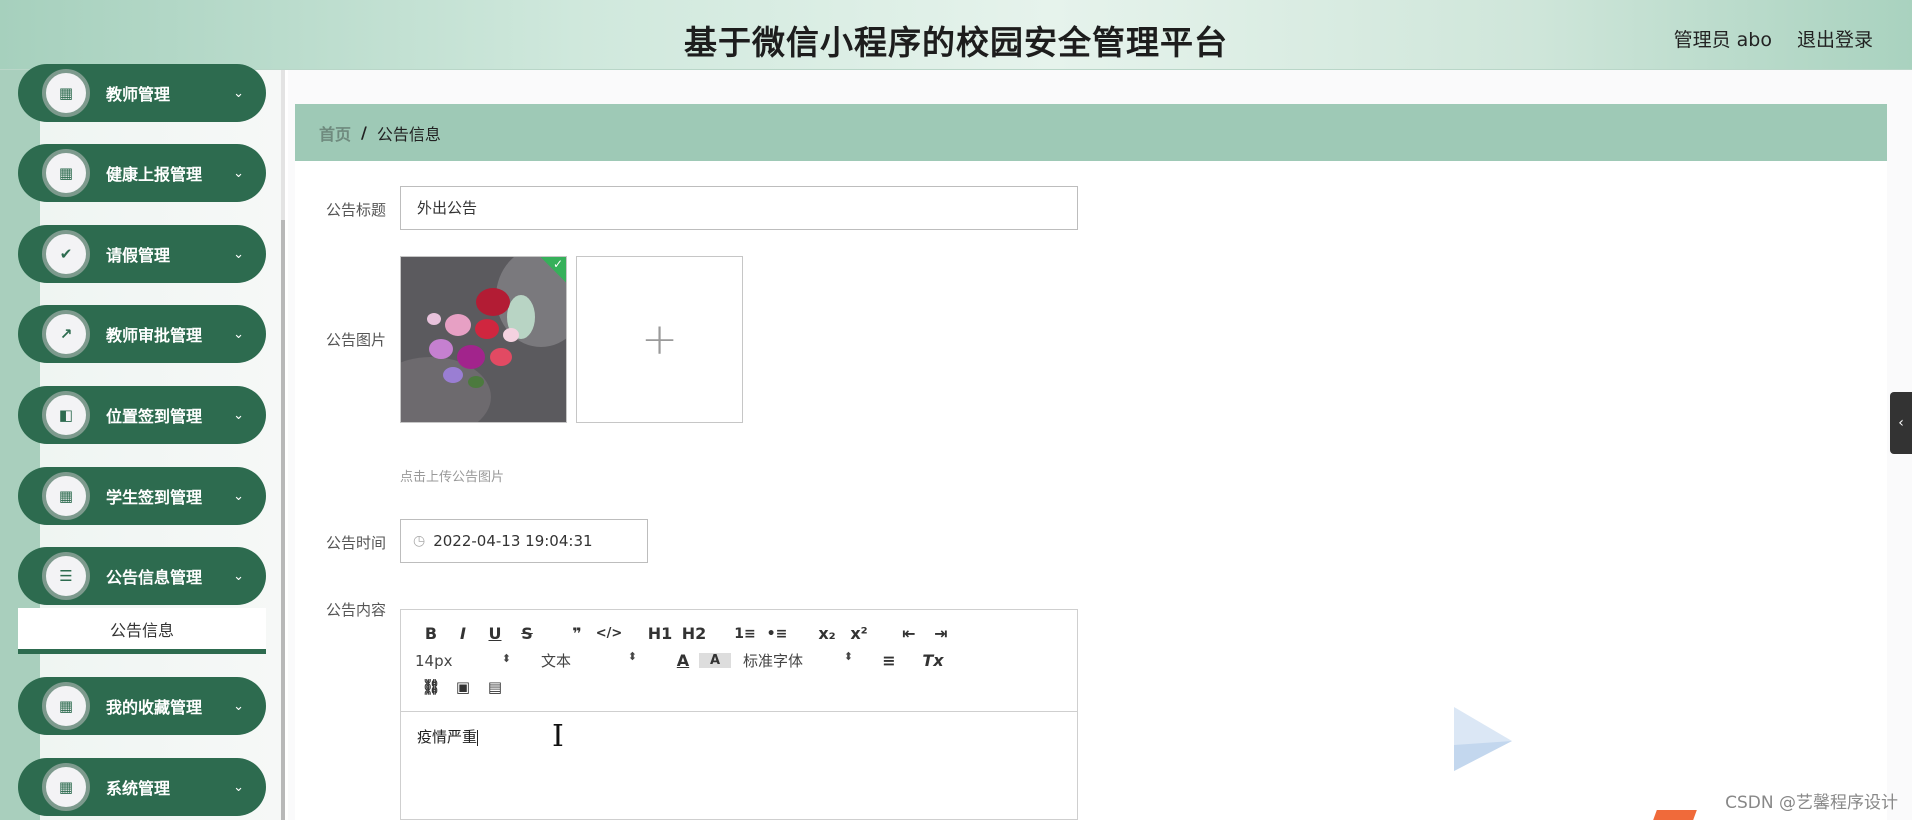  Describe the element at coordinates (447, 737) in the screenshot. I see `editor-content-text: 疫情严重` at that location.